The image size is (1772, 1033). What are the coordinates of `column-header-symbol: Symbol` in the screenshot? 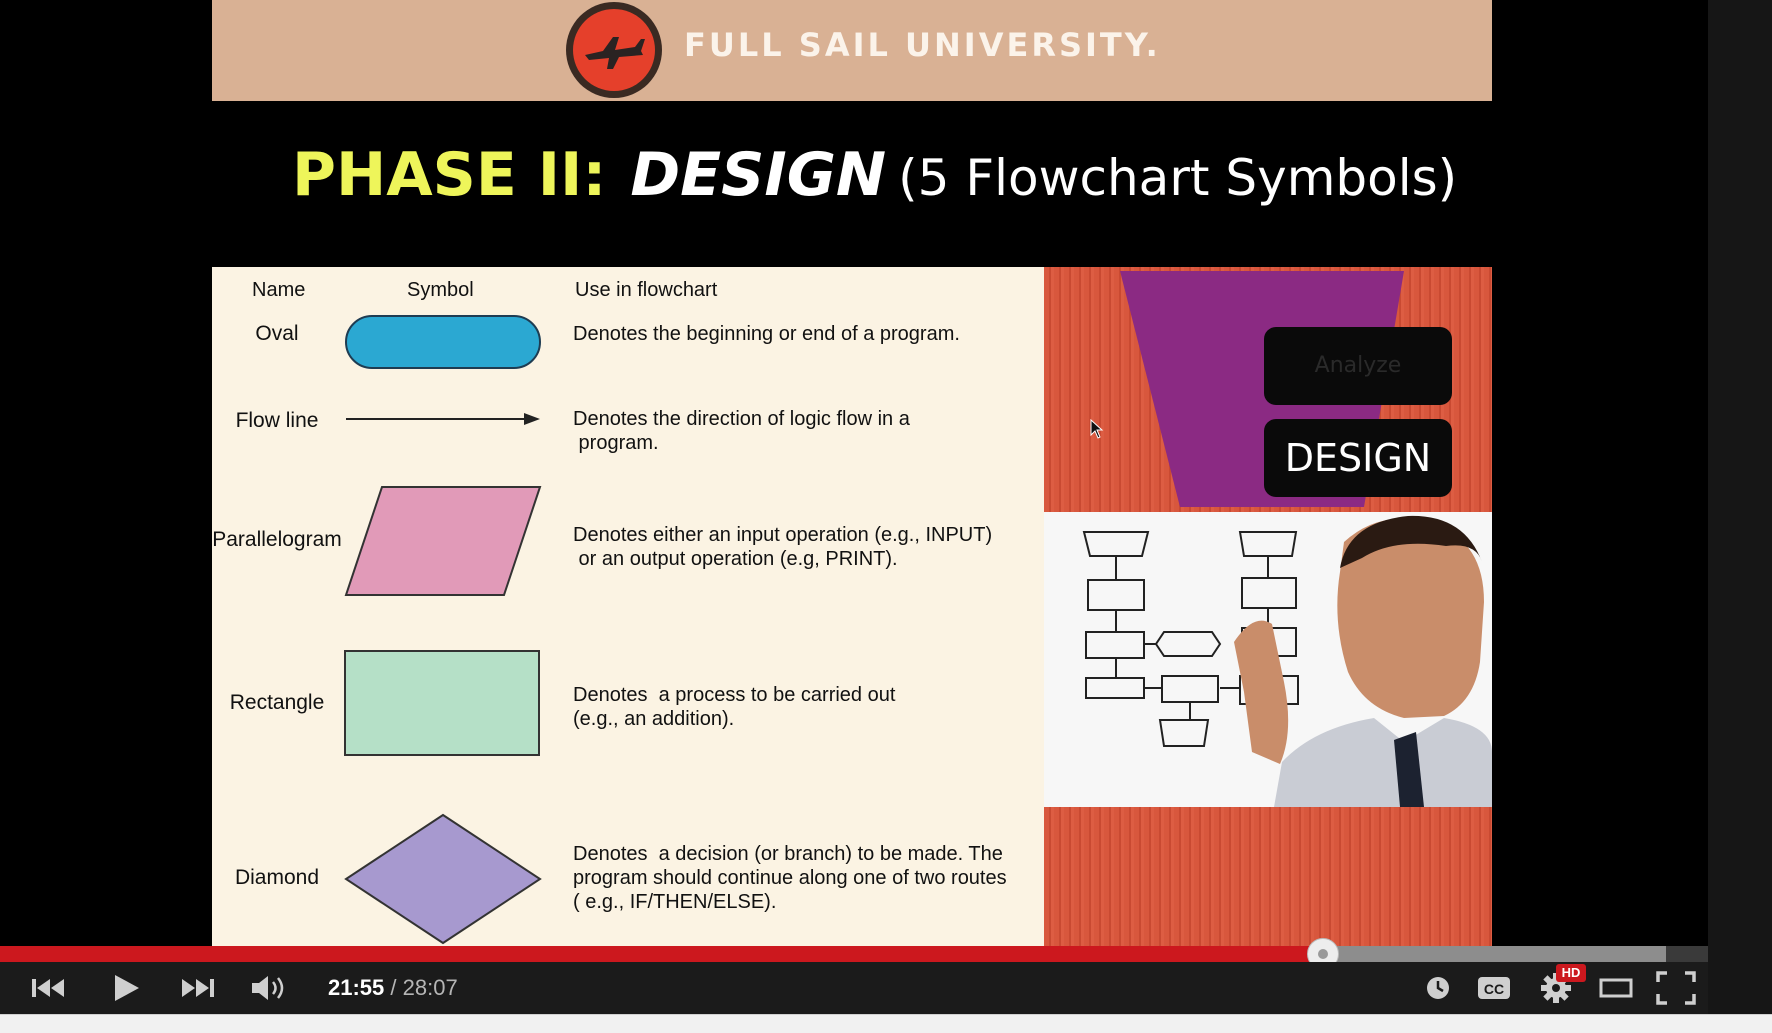 It's located at (440, 290).